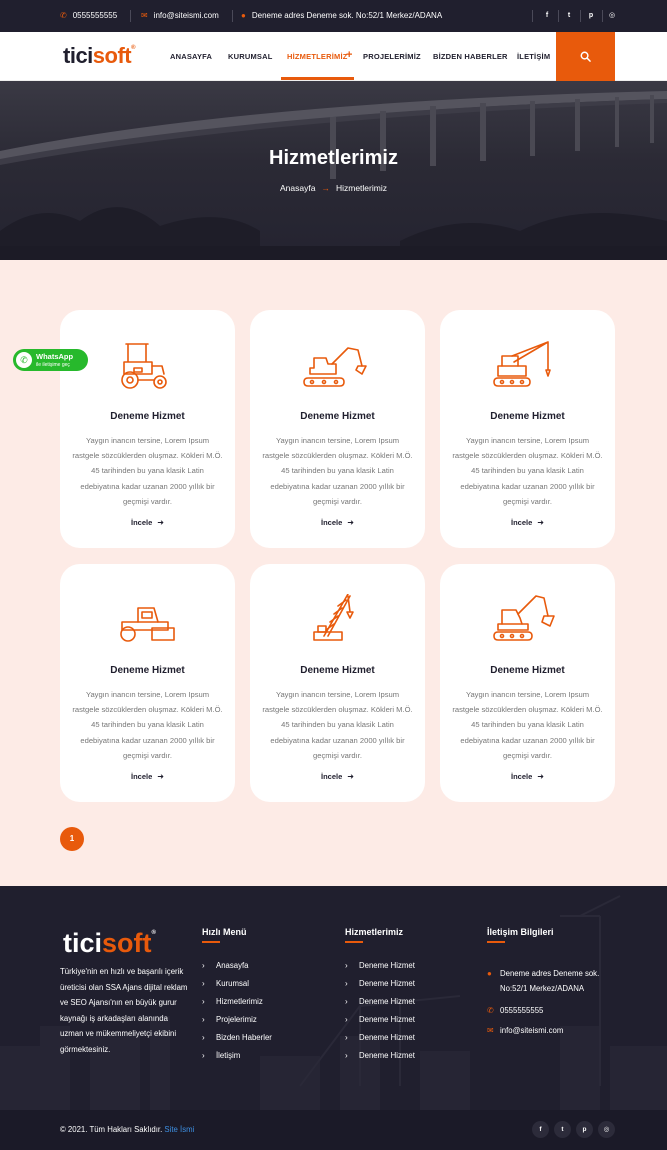 Image resolution: width=667 pixels, height=1150 pixels. I want to click on footer-email: ✉ info@siteismi.com, so click(525, 1030).